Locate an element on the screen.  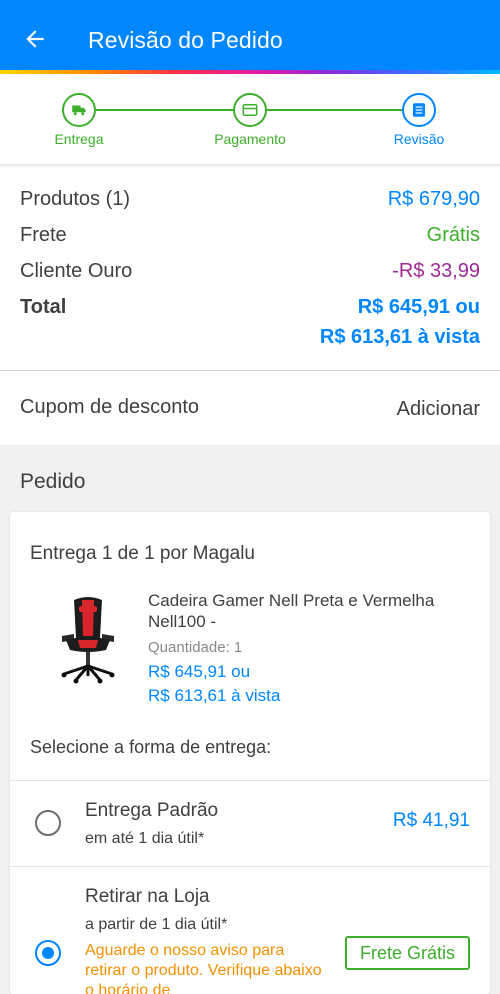
step-label-entrega: Entrega is located at coordinates (79, 139).